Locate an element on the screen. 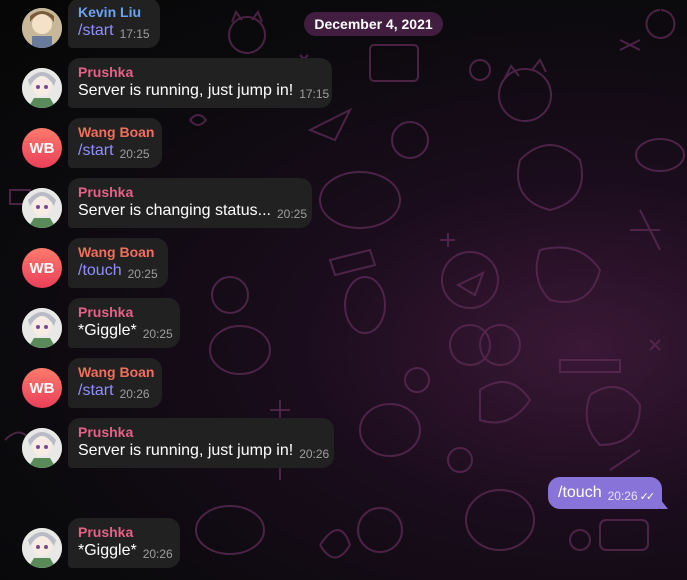 The width and height of the screenshot is (687, 580). message-bubble: Kevin Liu /start 17:15 is located at coordinates (114, 24).